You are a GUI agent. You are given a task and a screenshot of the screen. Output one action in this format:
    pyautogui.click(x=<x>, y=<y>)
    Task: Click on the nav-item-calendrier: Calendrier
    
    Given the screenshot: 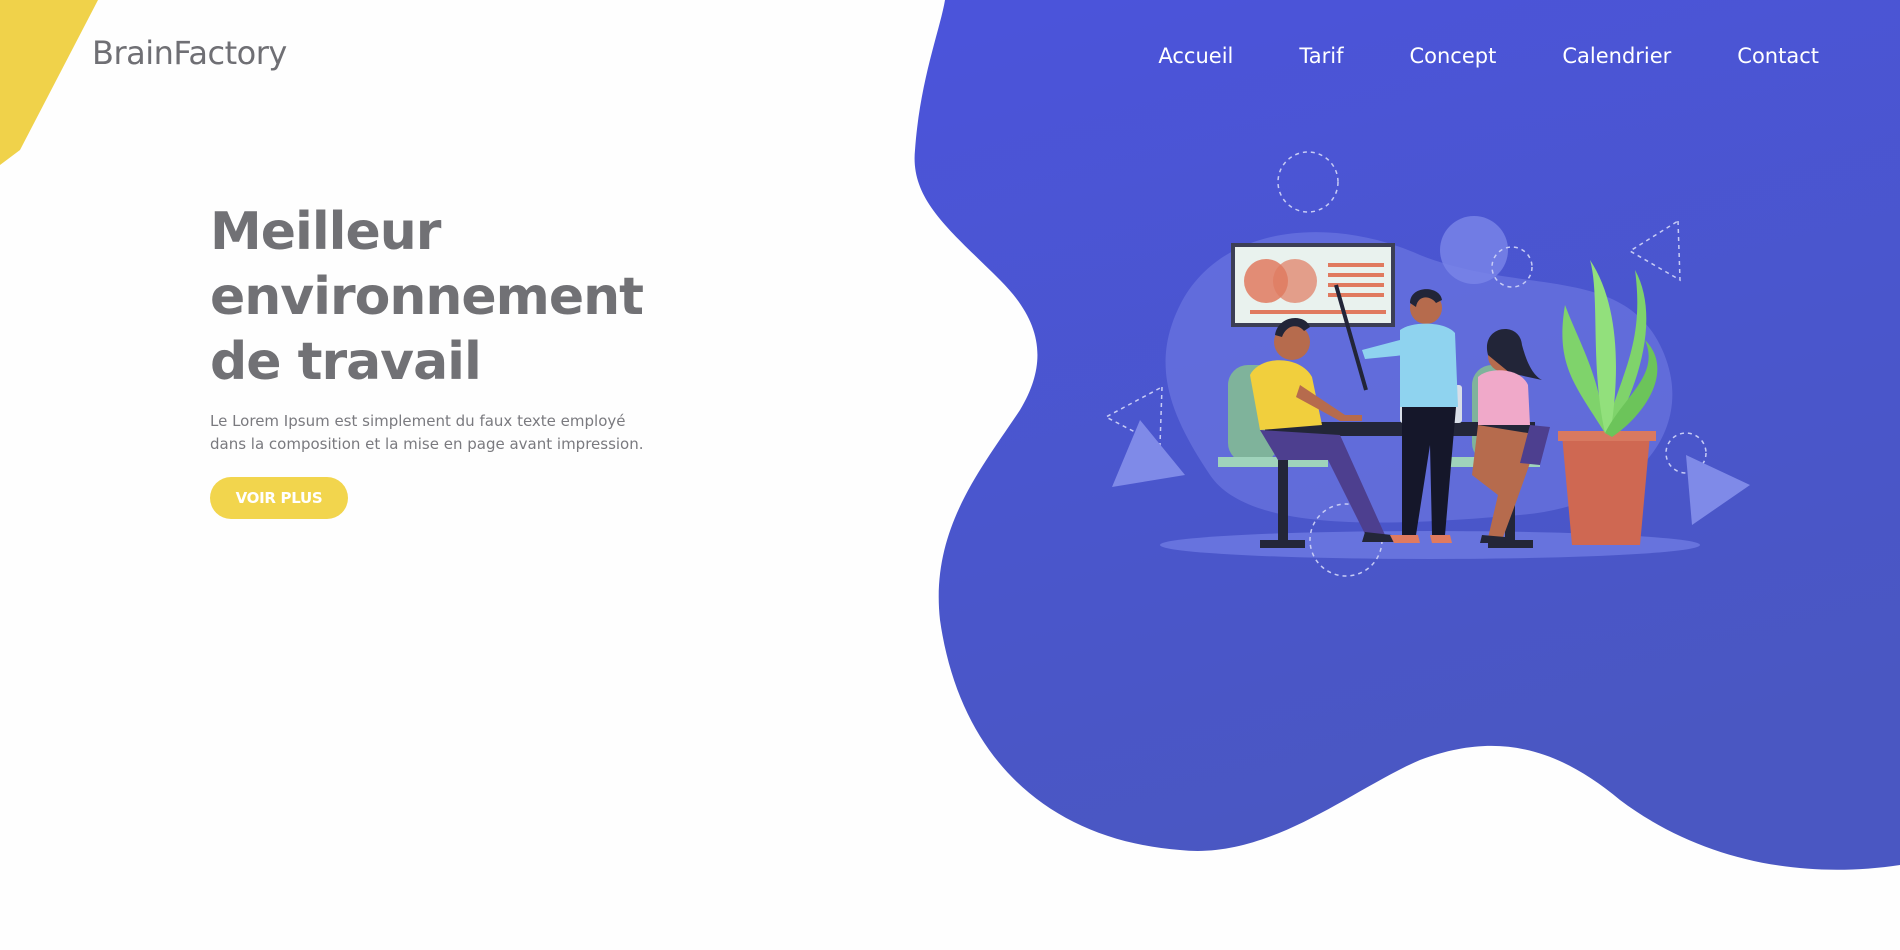 What is the action you would take?
    pyautogui.click(x=1616, y=56)
    